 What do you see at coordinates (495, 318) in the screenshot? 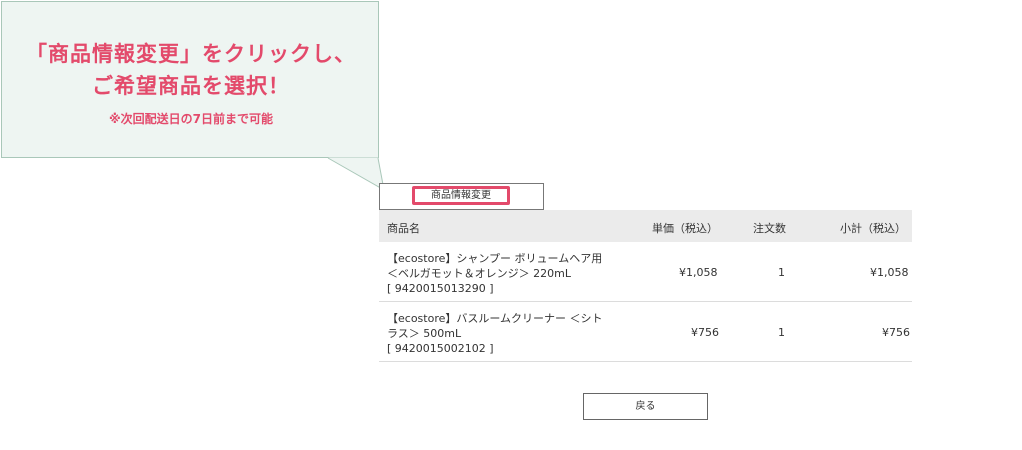
I see `product-name-line1: 【ecostore】バスルームクリーナー ＜シト` at bounding box center [495, 318].